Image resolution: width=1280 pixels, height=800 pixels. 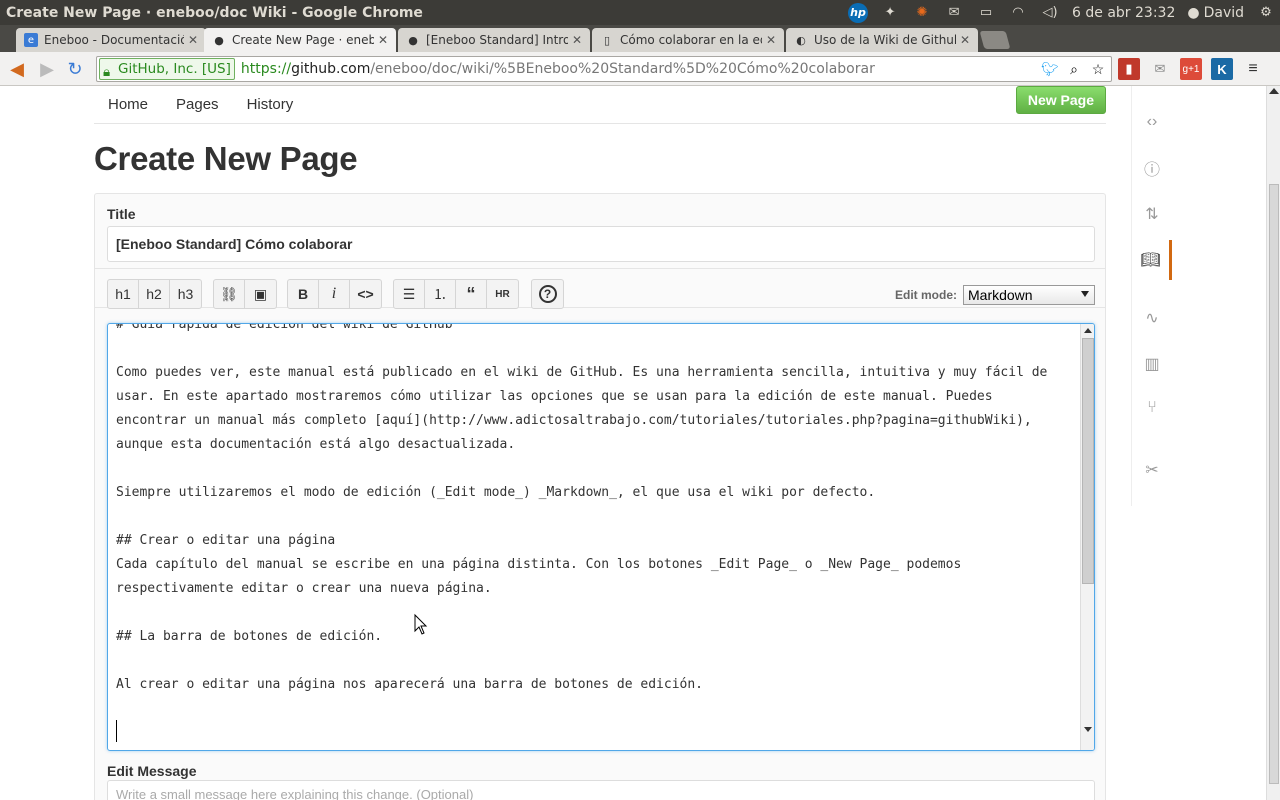 I want to click on edit-message-label: Edit Message, so click(x=152, y=771).